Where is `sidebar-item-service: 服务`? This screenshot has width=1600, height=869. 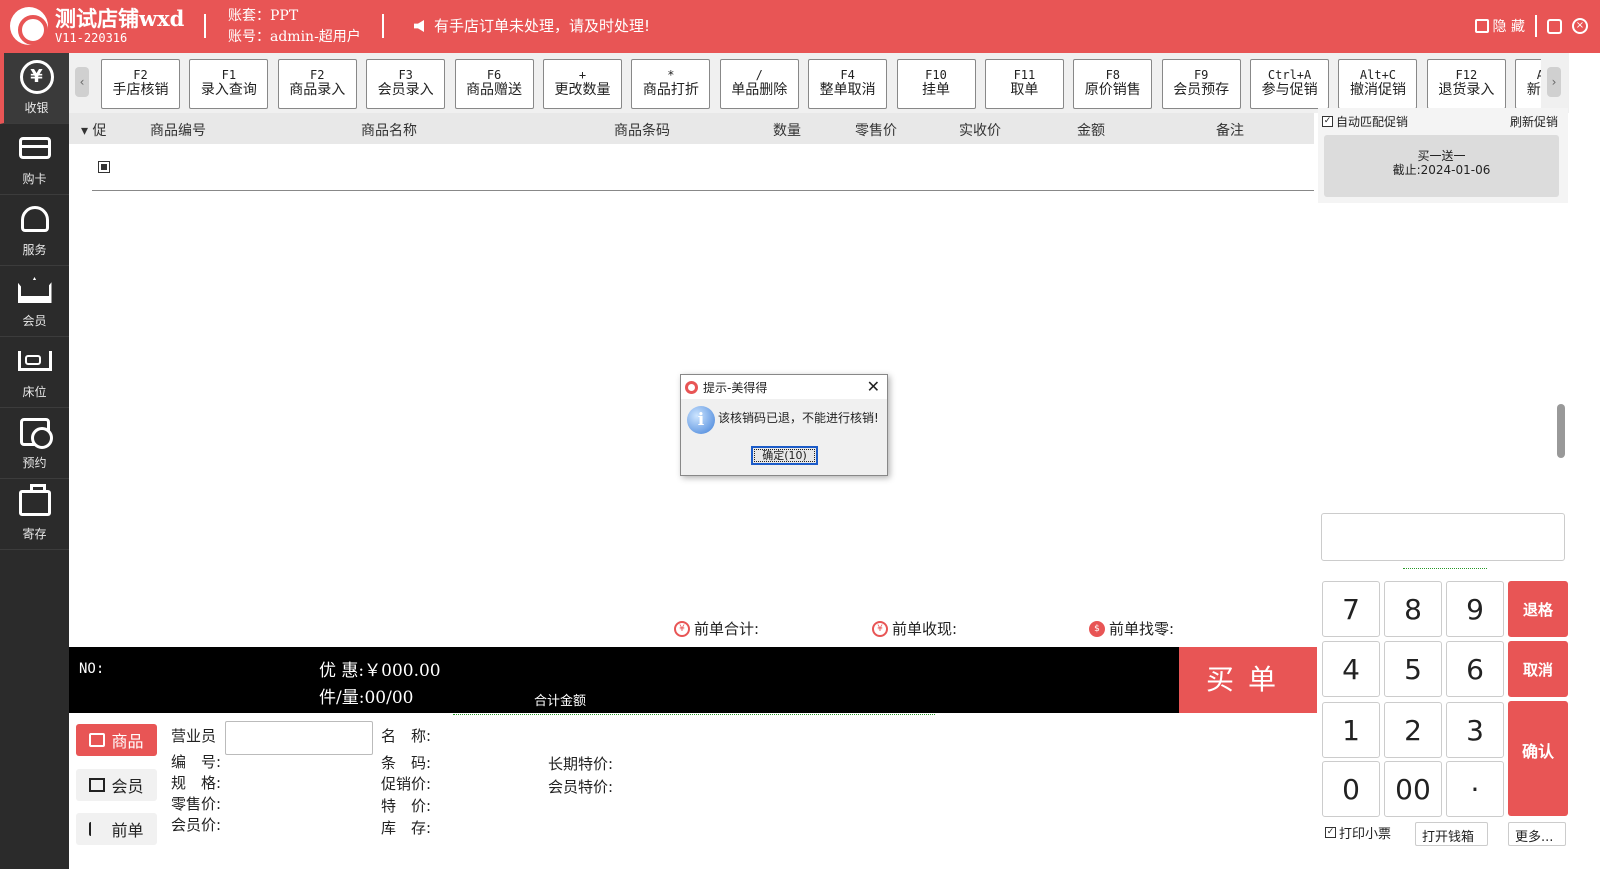 sidebar-item-service: 服务 is located at coordinates (34, 230).